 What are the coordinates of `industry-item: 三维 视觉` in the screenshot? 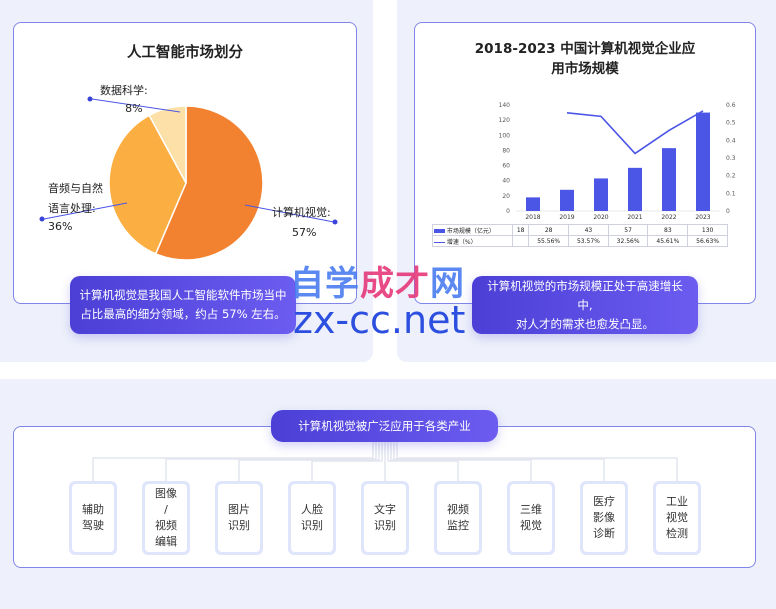 It's located at (531, 518).